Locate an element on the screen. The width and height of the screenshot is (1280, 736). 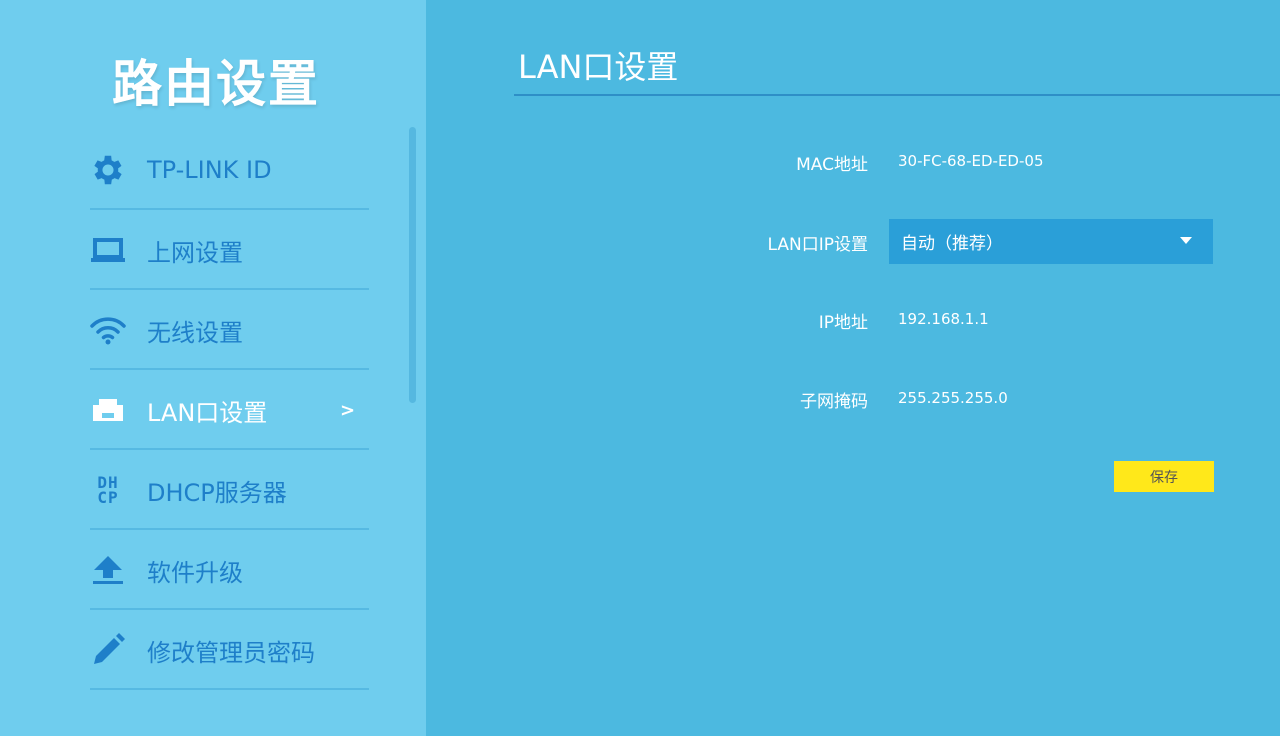
subnet-label: 子网掩码 is located at coordinates (834, 402).